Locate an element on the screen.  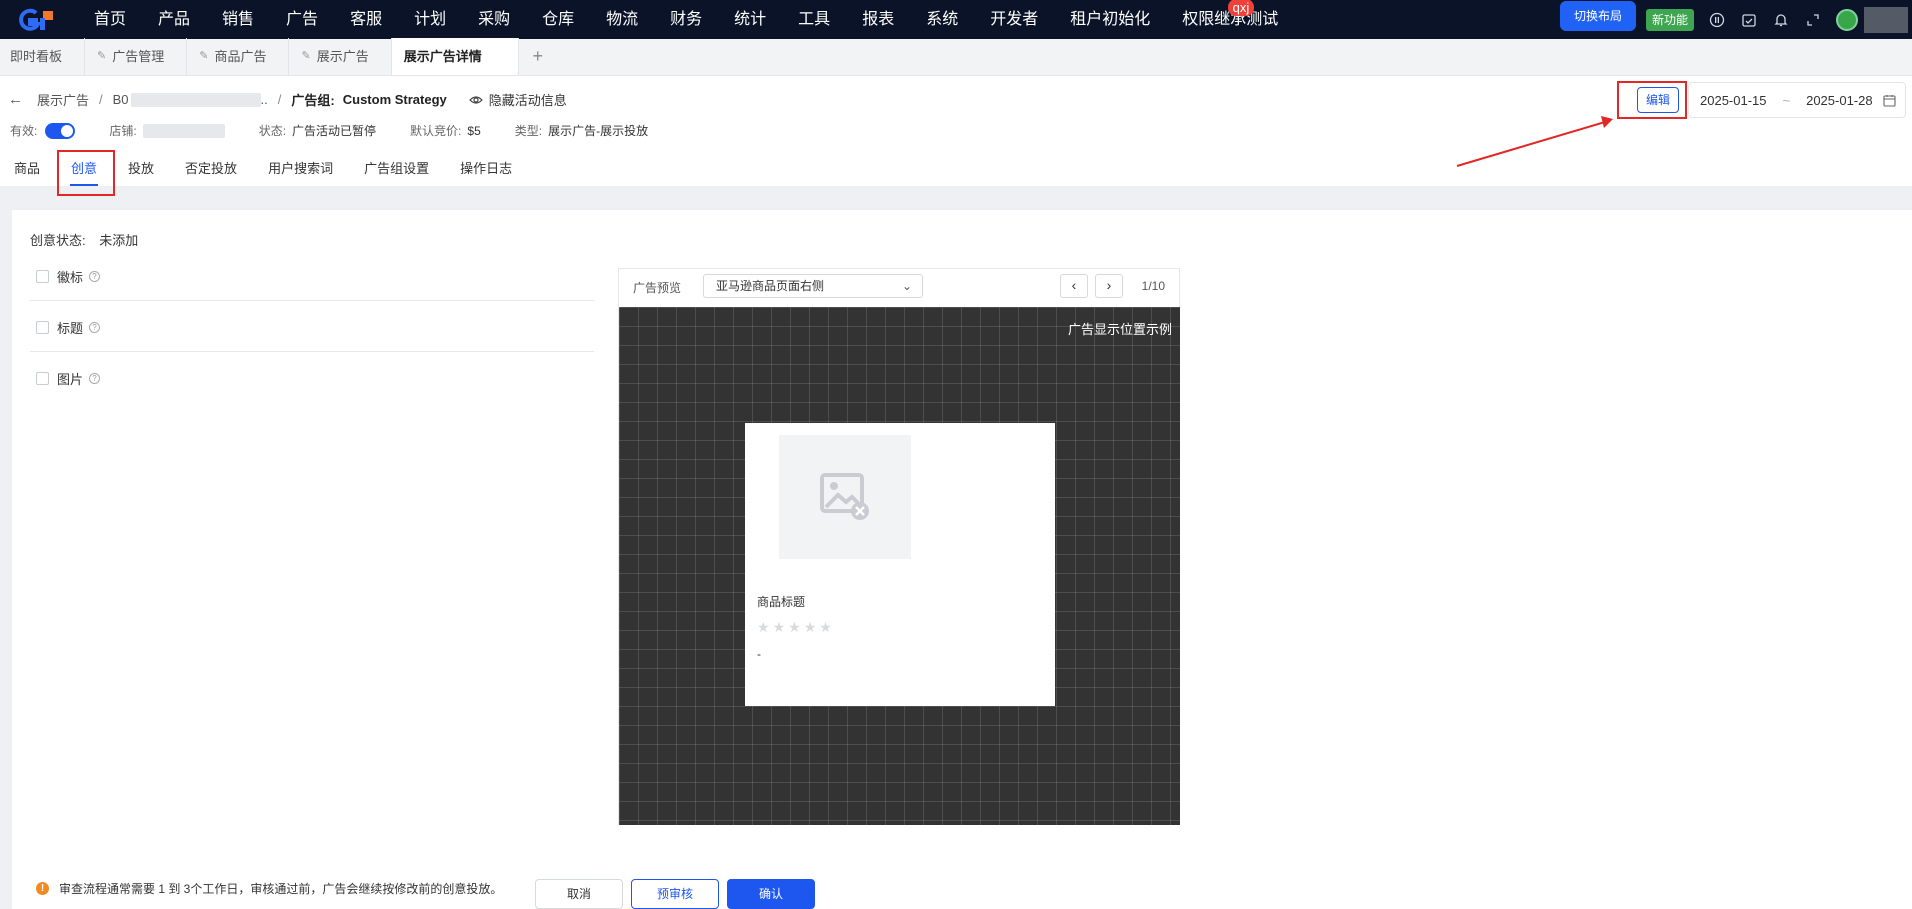
option-logo: 徽标 ? is located at coordinates (68, 276).